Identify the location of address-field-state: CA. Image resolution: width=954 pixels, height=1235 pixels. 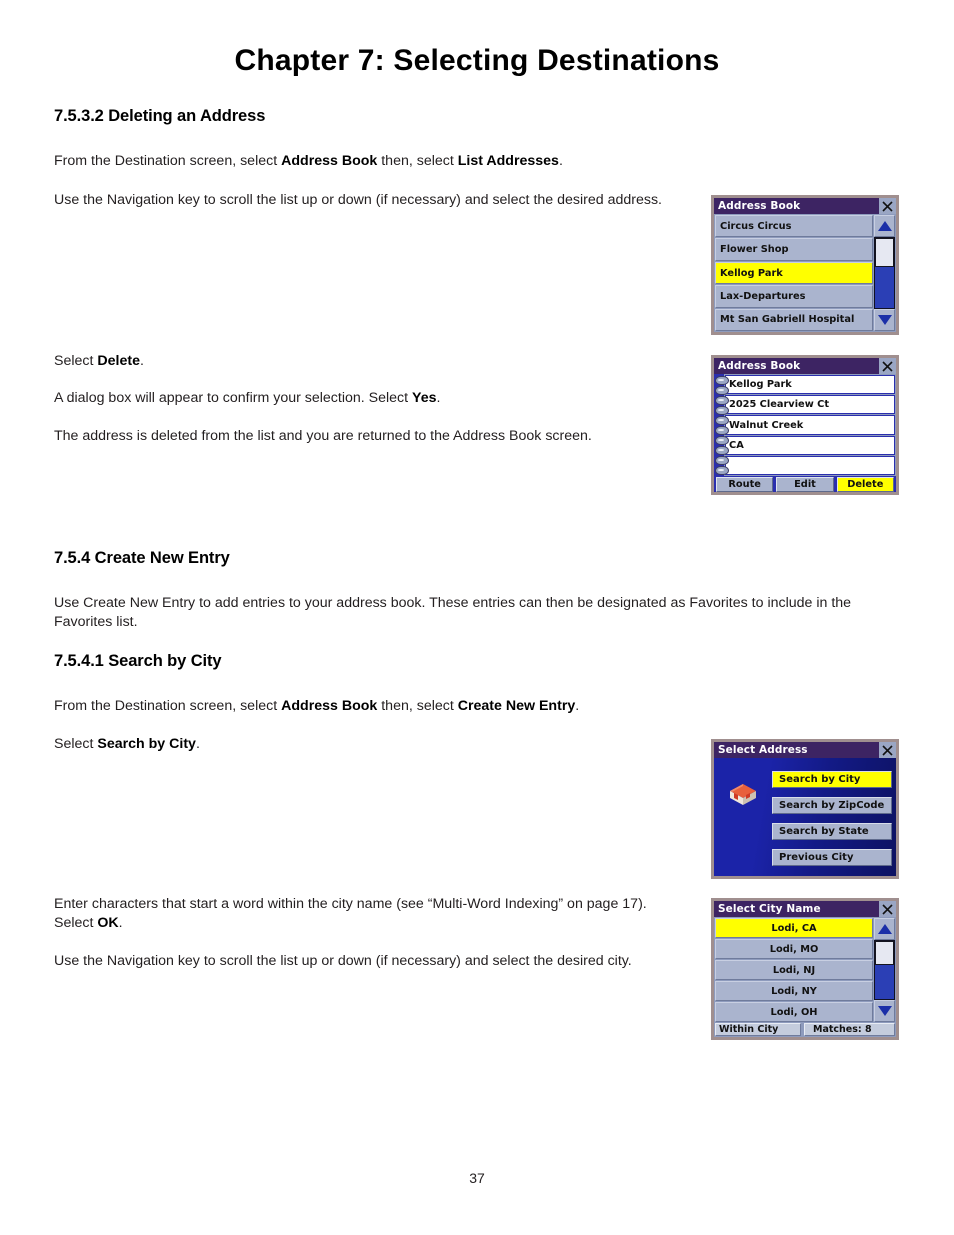
(810, 445).